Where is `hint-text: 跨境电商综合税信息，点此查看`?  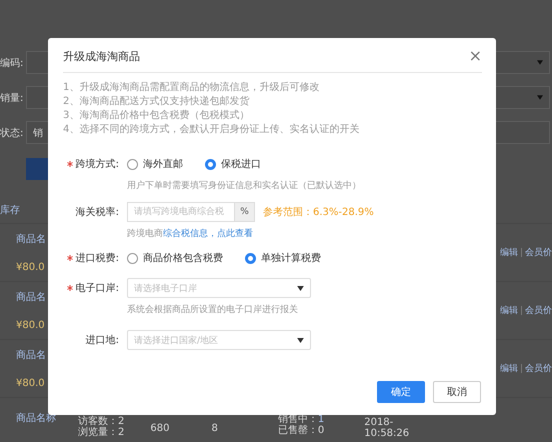
hint-text: 跨境电商综合税信息，点此查看 is located at coordinates (190, 234).